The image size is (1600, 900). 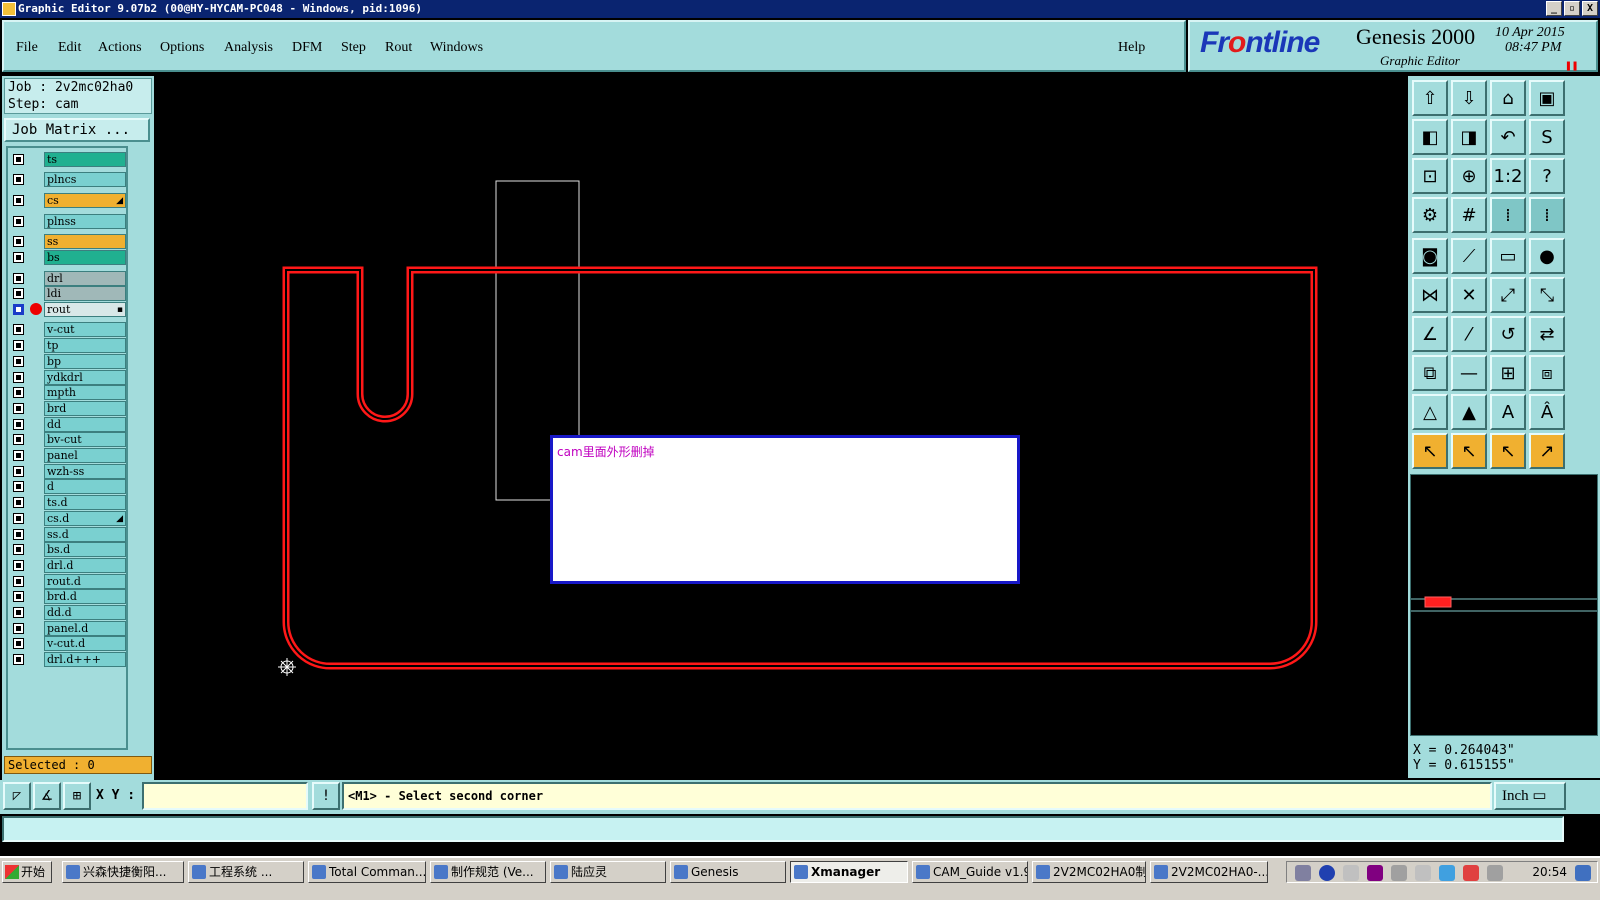 I want to click on layer-name: ts.d, so click(x=85, y=502).